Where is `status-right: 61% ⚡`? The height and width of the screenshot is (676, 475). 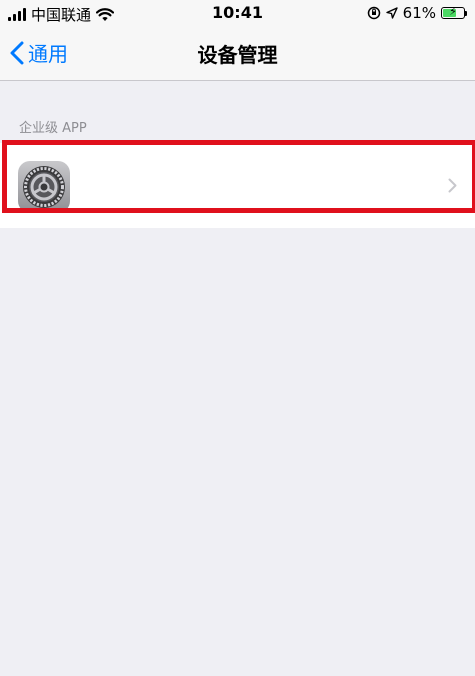
status-right: 61% ⚡ is located at coordinates (417, 13).